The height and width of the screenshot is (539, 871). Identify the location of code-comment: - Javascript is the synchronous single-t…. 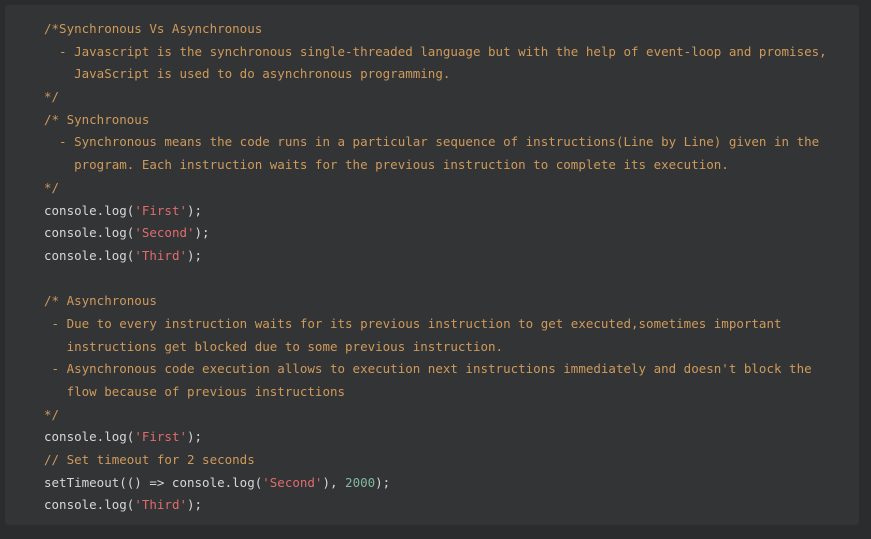
(435, 51).